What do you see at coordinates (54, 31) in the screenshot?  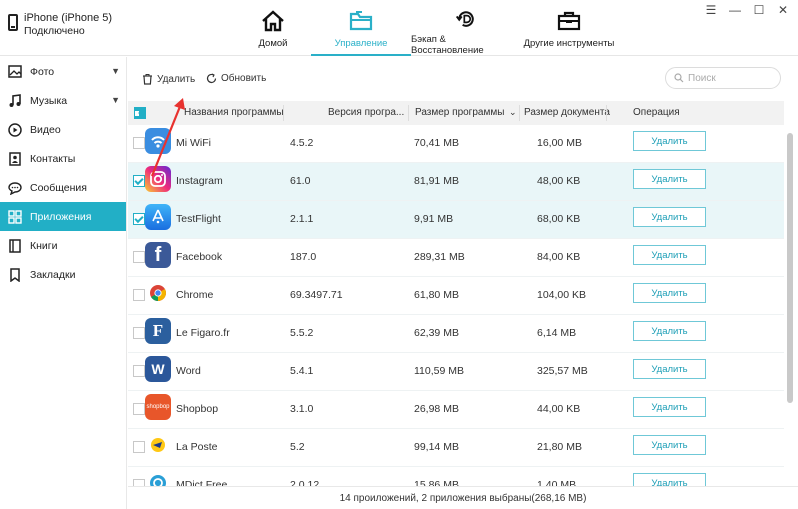 I see `device-status: Подключено` at bounding box center [54, 31].